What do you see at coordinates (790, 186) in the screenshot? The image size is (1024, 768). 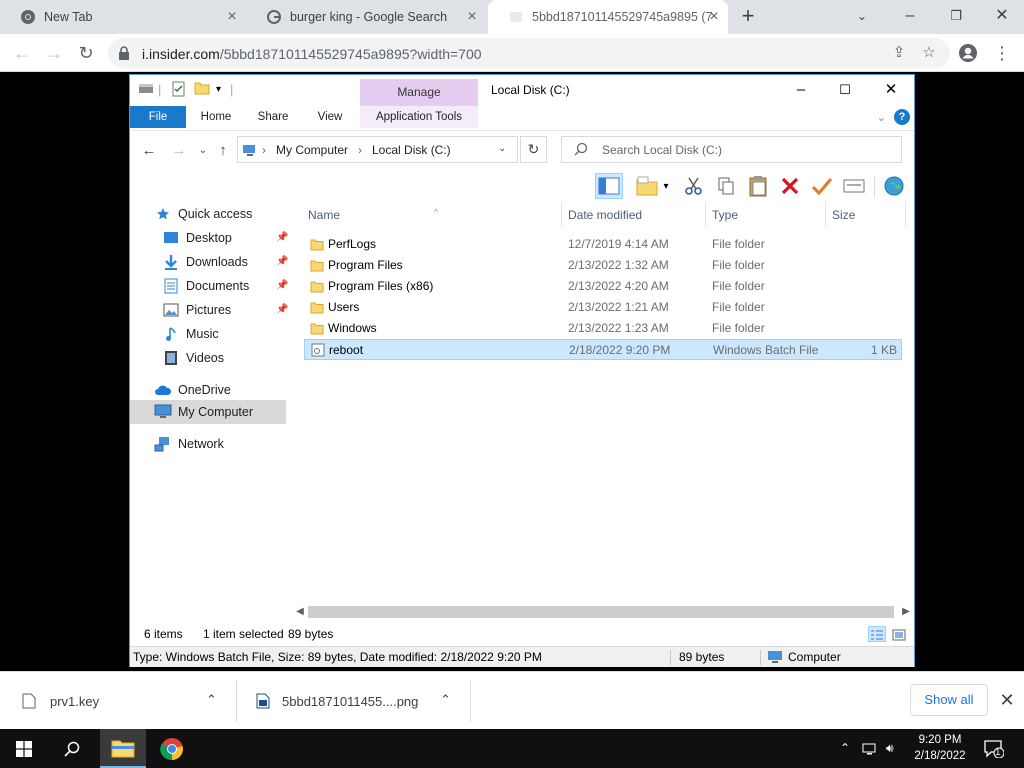 I see `delete-icon` at bounding box center [790, 186].